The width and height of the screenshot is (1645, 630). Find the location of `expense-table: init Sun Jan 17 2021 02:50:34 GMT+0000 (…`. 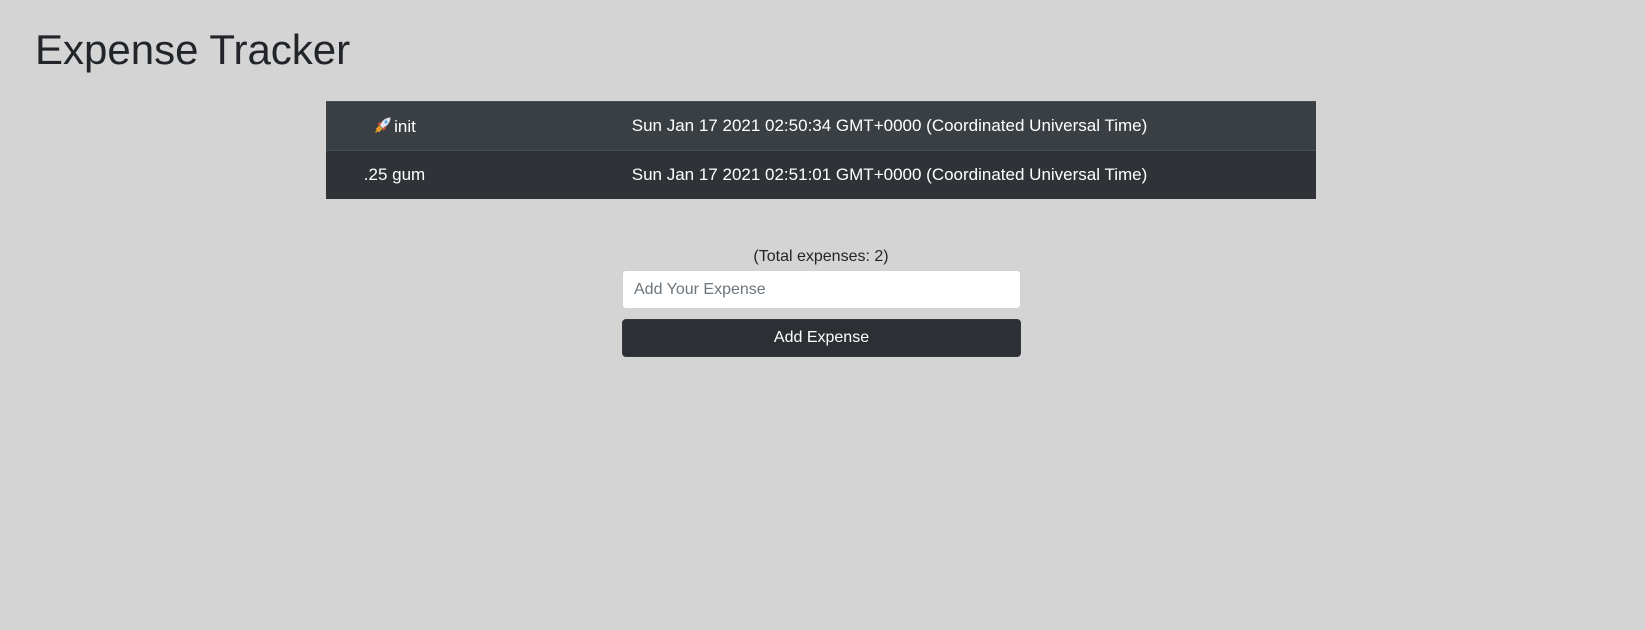

expense-table: init Sun Jan 17 2021 02:50:34 GMT+0000 (… is located at coordinates (821, 150).